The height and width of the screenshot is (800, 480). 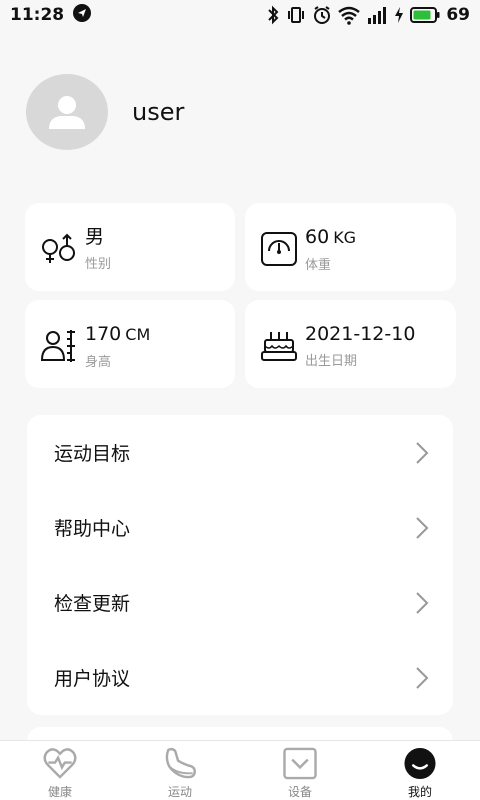 I want to click on tab-label: 健康, so click(x=59, y=792).